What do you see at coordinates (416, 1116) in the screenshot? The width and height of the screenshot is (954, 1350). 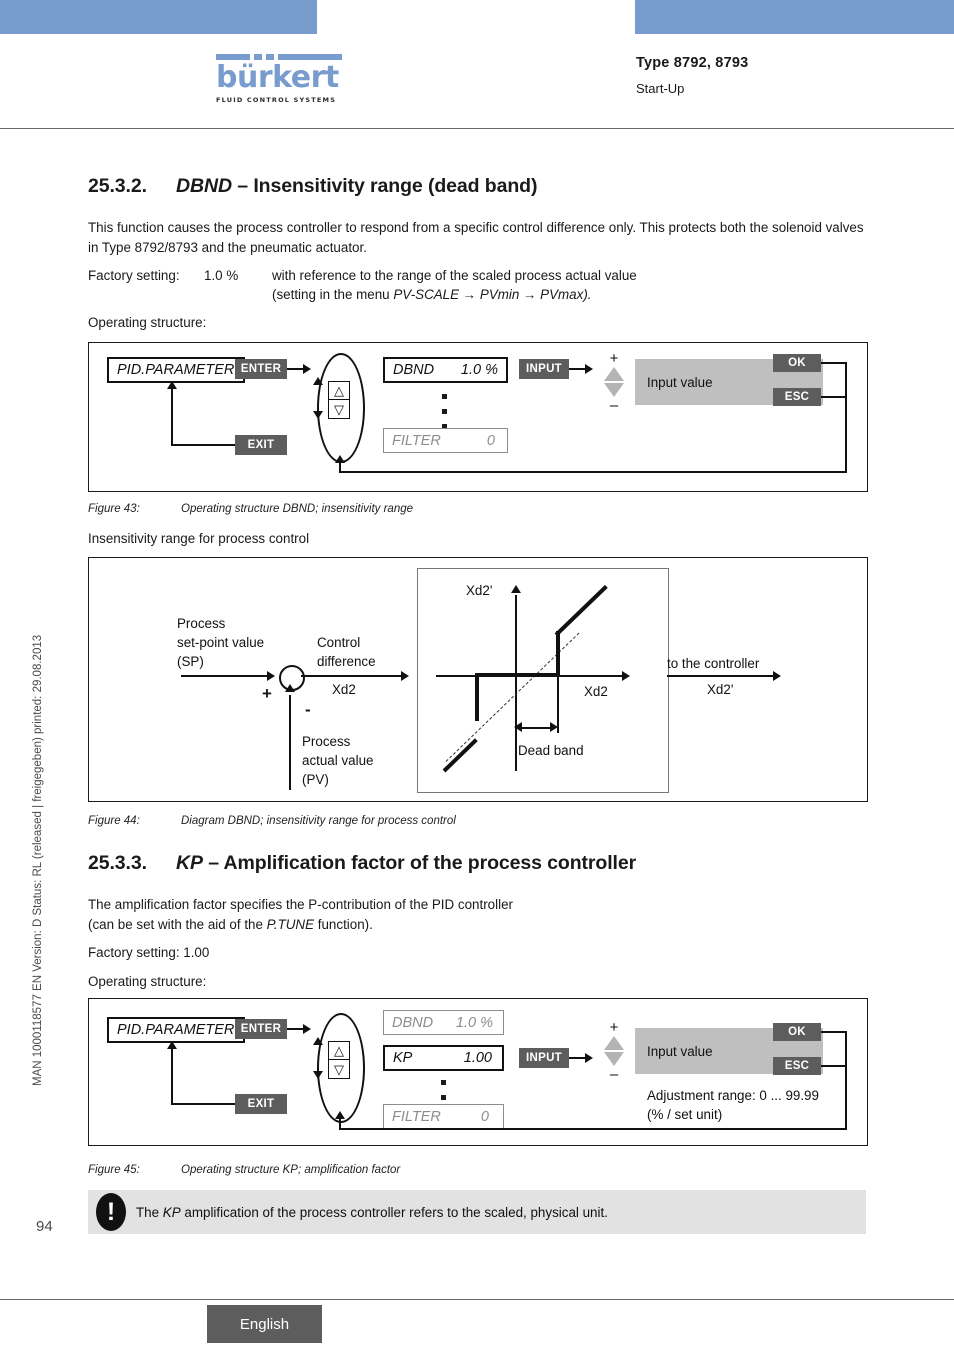 I see `menu-box-filter-name-45: FILTER` at bounding box center [416, 1116].